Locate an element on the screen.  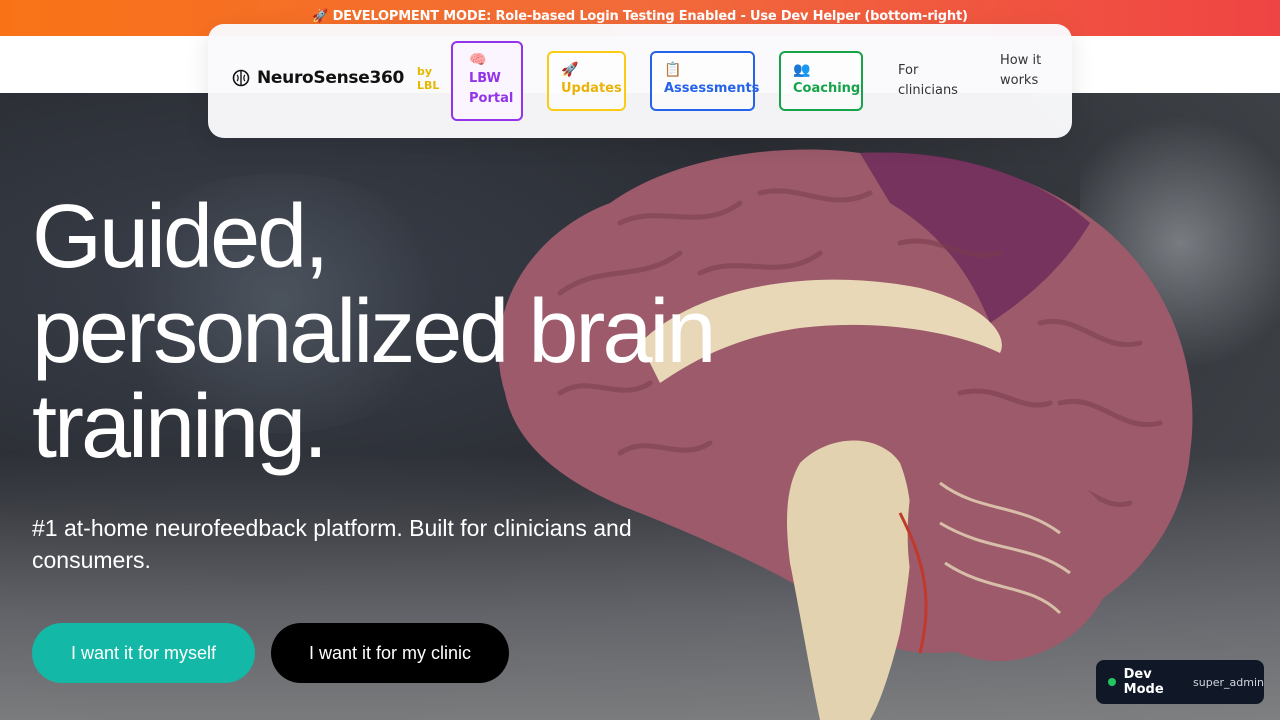
nav-button-label: LBW Portal is located at coordinates (491, 88).